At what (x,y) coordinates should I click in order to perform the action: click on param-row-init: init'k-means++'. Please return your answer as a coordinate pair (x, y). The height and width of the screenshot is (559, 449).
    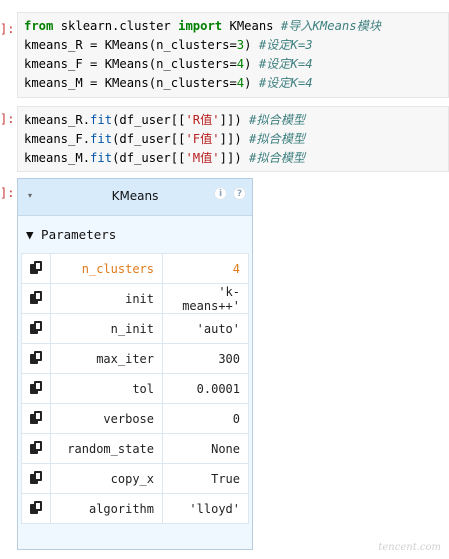
    Looking at the image, I should click on (135, 298).